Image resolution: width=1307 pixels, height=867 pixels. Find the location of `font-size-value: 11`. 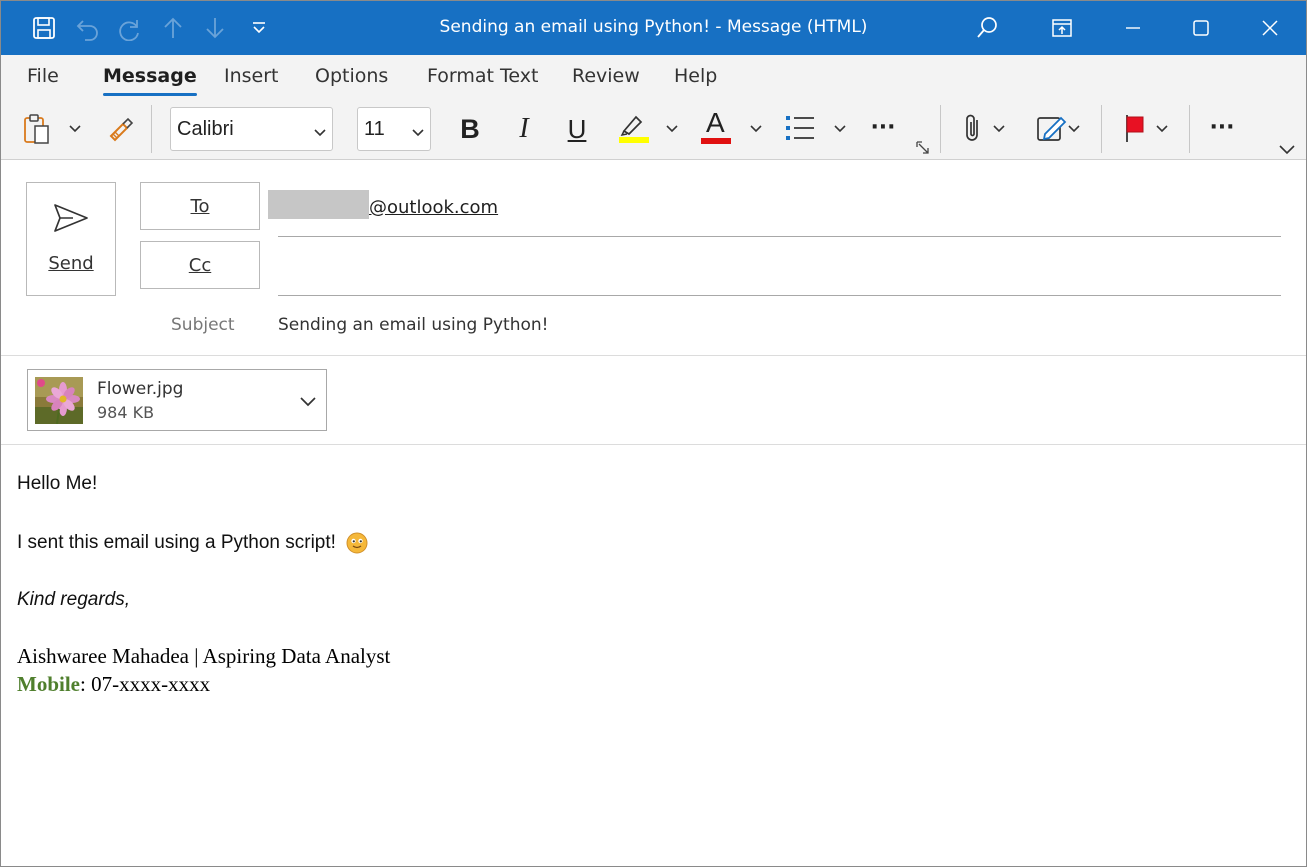

font-size-value: 11 is located at coordinates (374, 128).